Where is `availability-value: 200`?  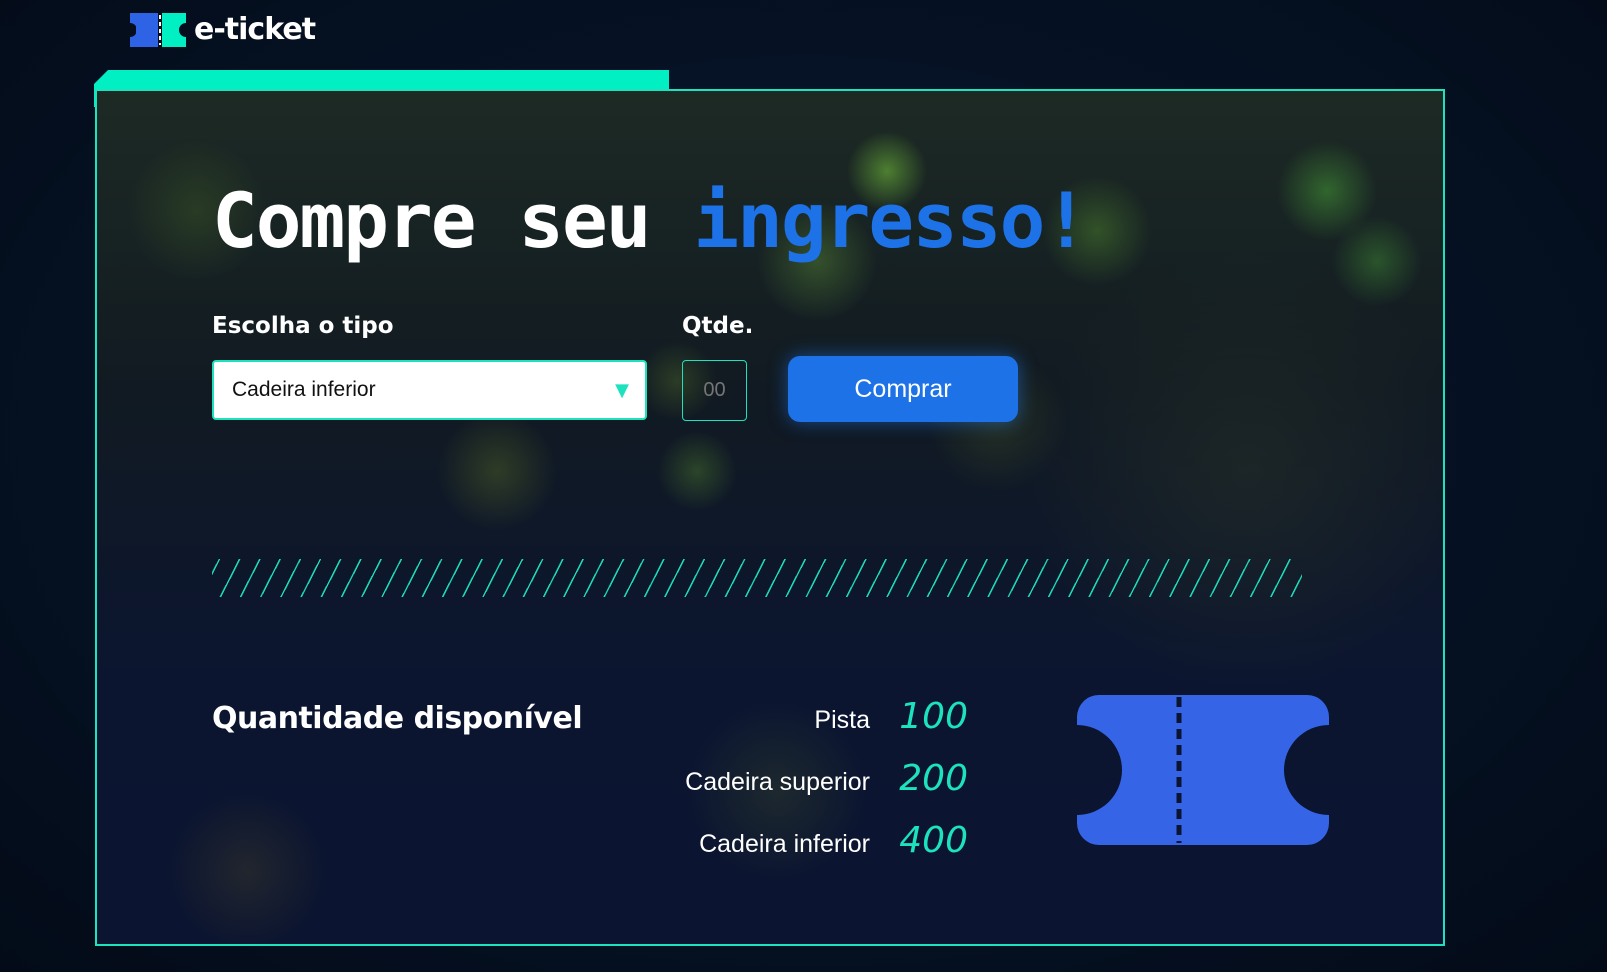
availability-value: 200 is located at coordinates (933, 778).